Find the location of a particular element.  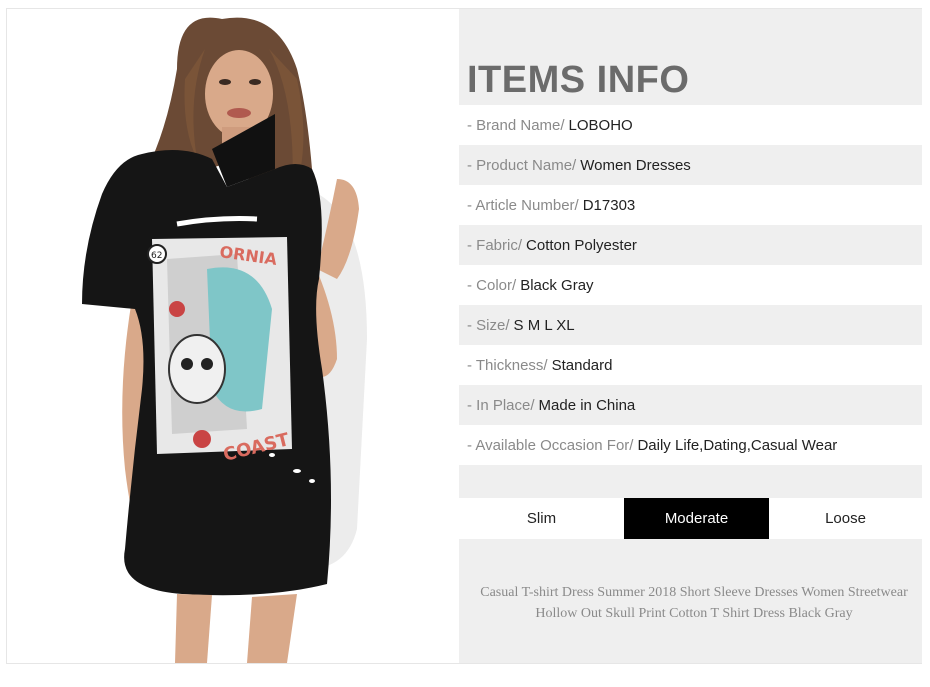

fit-option-moderate-selected: Moderate is located at coordinates (696, 518).